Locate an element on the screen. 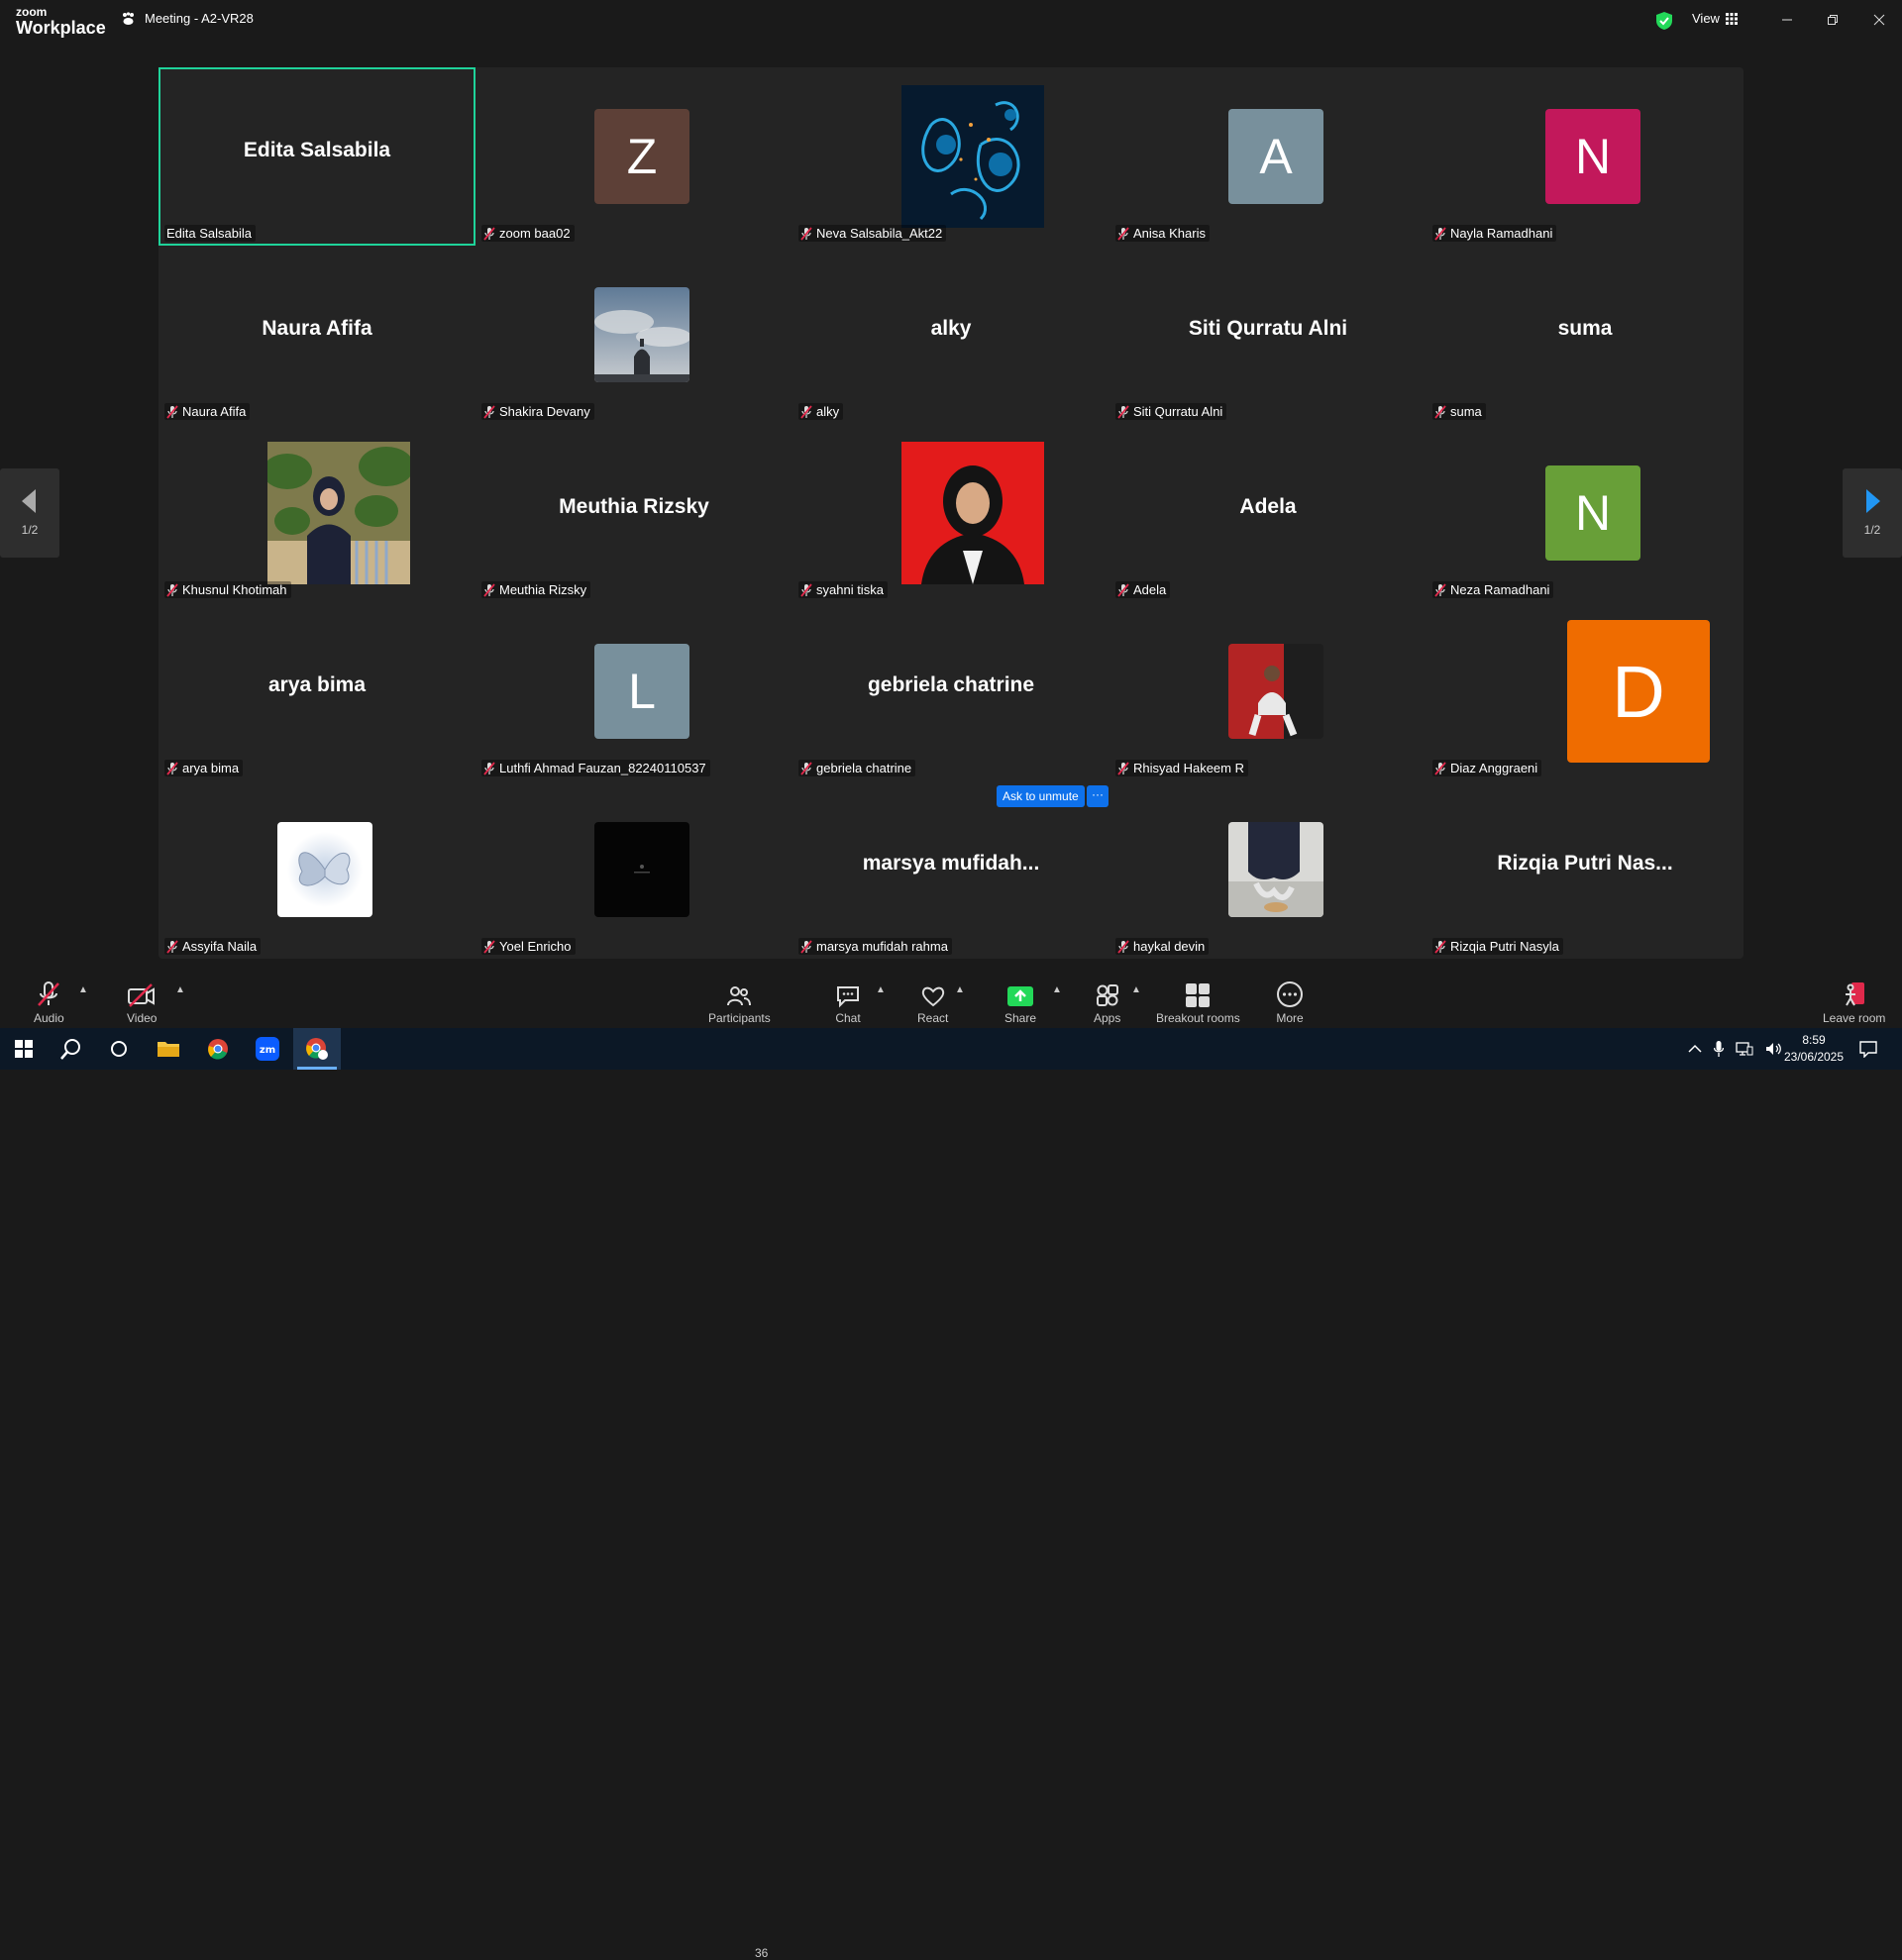 Image resolution: width=1902 pixels, height=1960 pixels. chat-button: Chat is located at coordinates (848, 1002).